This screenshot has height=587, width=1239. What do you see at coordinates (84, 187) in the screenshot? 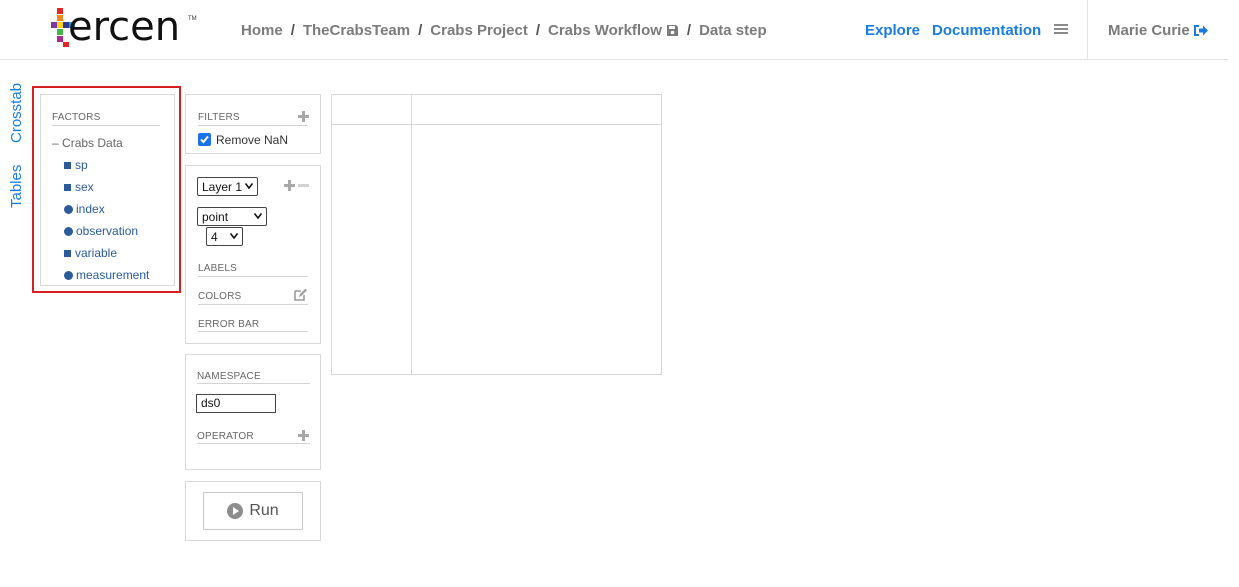
I see `factor-label: sex` at bounding box center [84, 187].